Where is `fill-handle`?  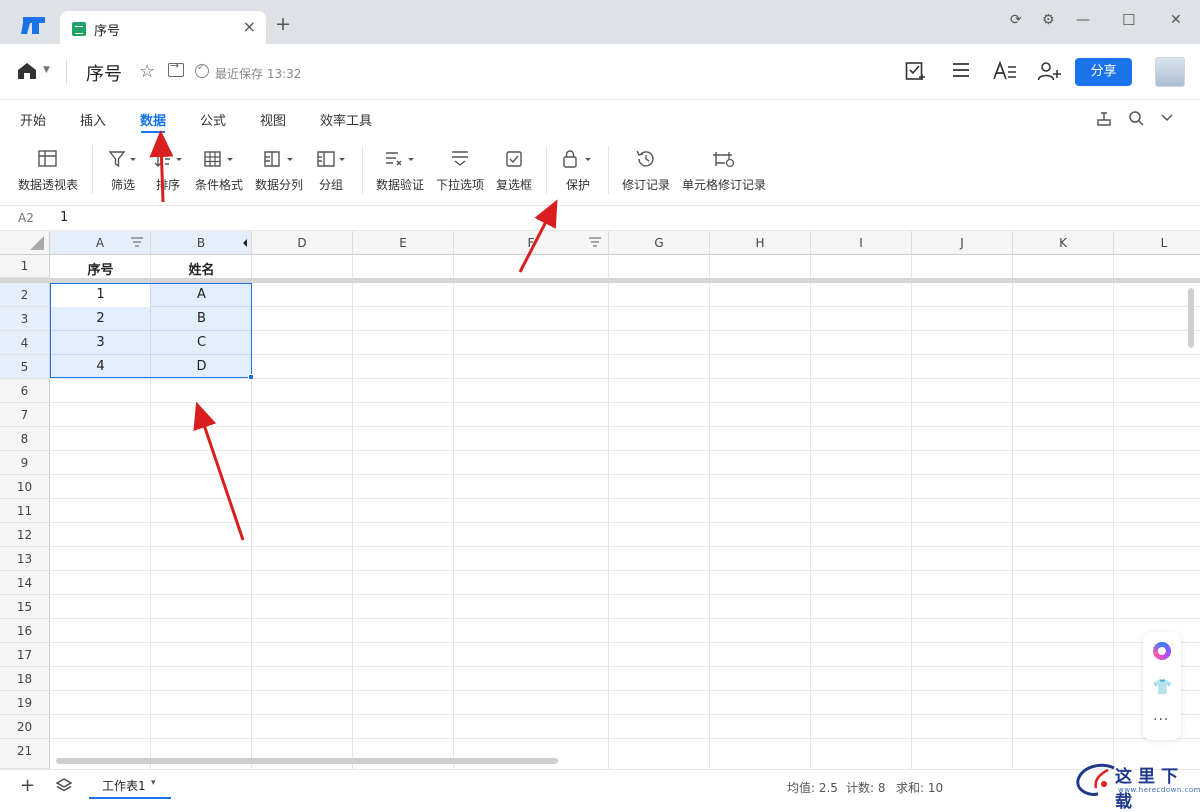 fill-handle is located at coordinates (251, 377).